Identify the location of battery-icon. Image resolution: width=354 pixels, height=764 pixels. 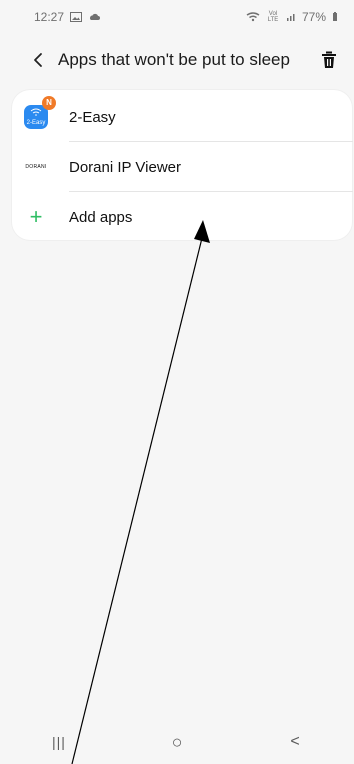
(335, 17).